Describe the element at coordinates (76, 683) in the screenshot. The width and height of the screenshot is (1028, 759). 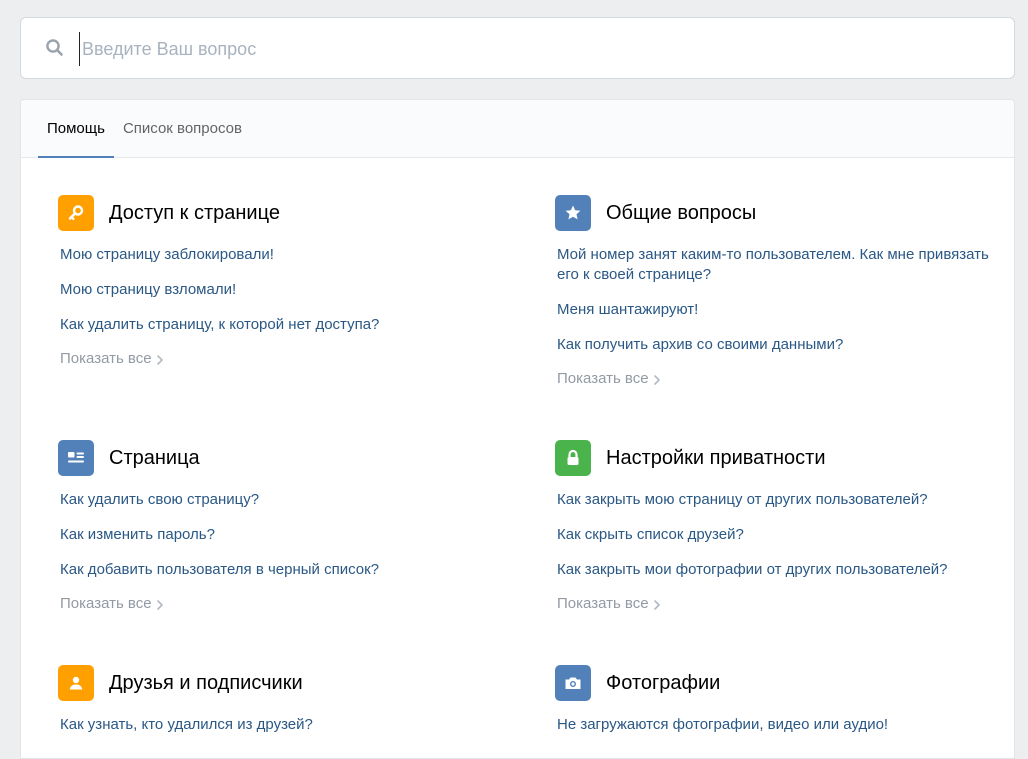
I see `user-icon` at that location.